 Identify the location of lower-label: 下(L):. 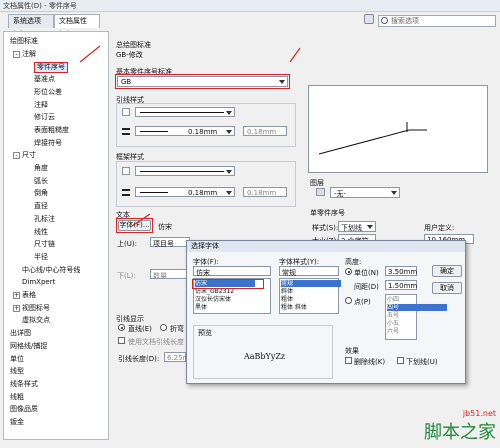
(126, 276).